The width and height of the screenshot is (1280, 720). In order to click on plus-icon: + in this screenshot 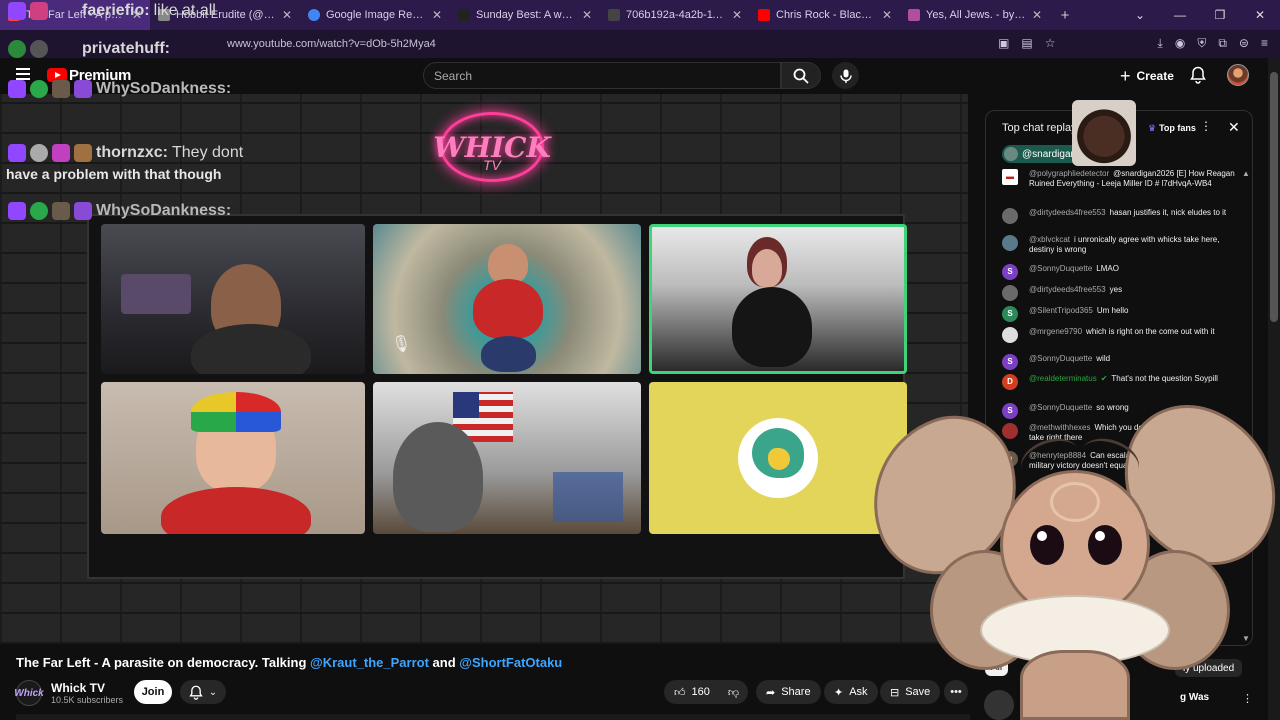, I will do `click(1125, 75)`.